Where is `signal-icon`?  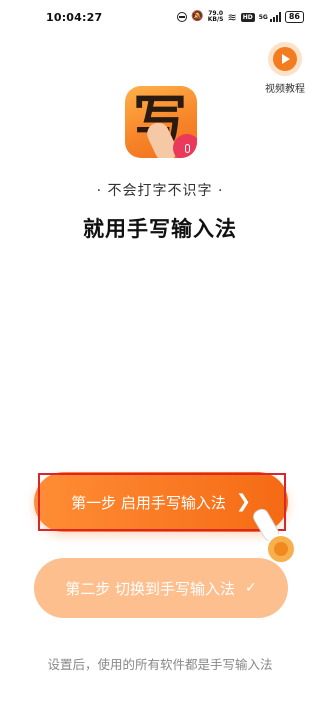 signal-icon is located at coordinates (275, 17).